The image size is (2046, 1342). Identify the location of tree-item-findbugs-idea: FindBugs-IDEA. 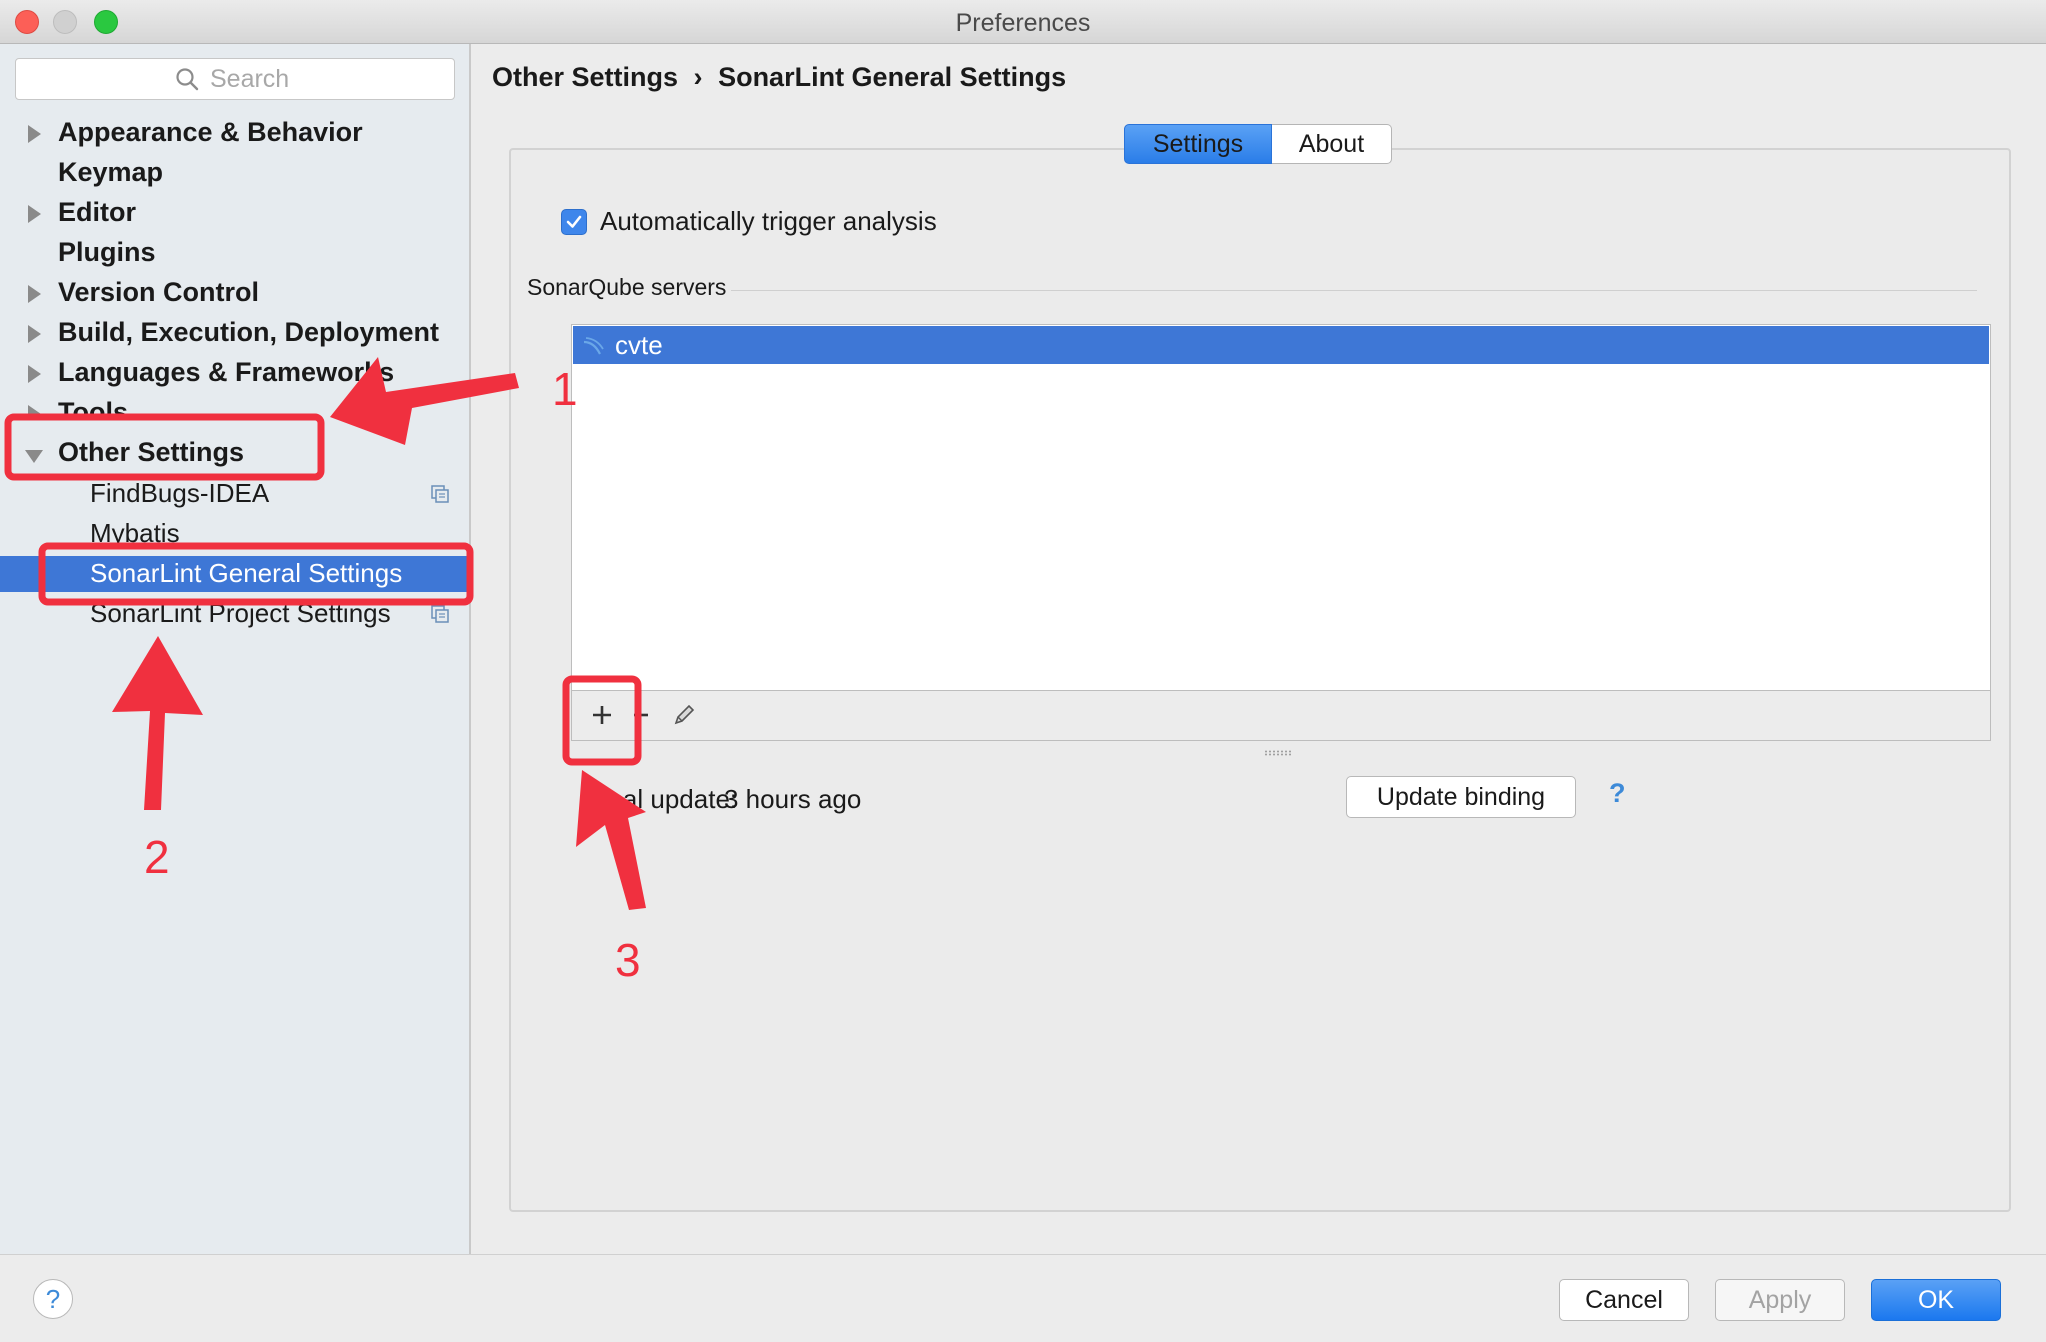
(234, 494).